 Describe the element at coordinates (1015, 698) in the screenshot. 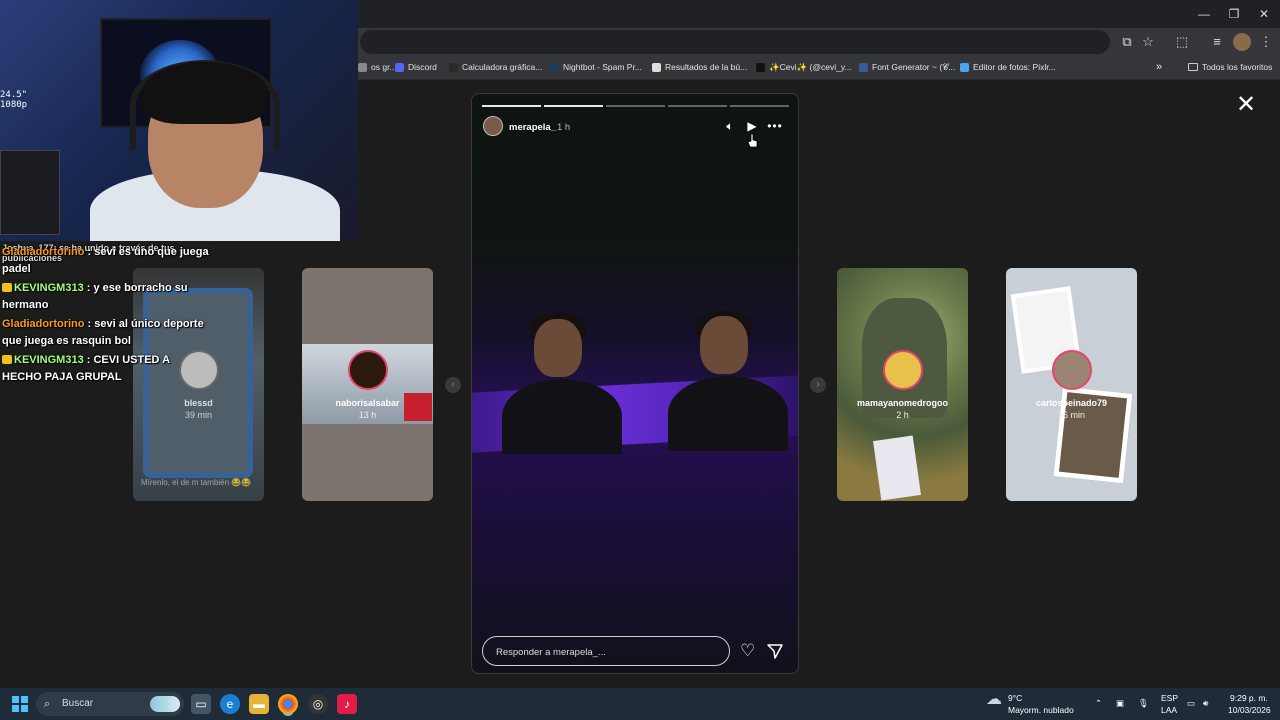

I see `weather-temp: 9°C` at that location.